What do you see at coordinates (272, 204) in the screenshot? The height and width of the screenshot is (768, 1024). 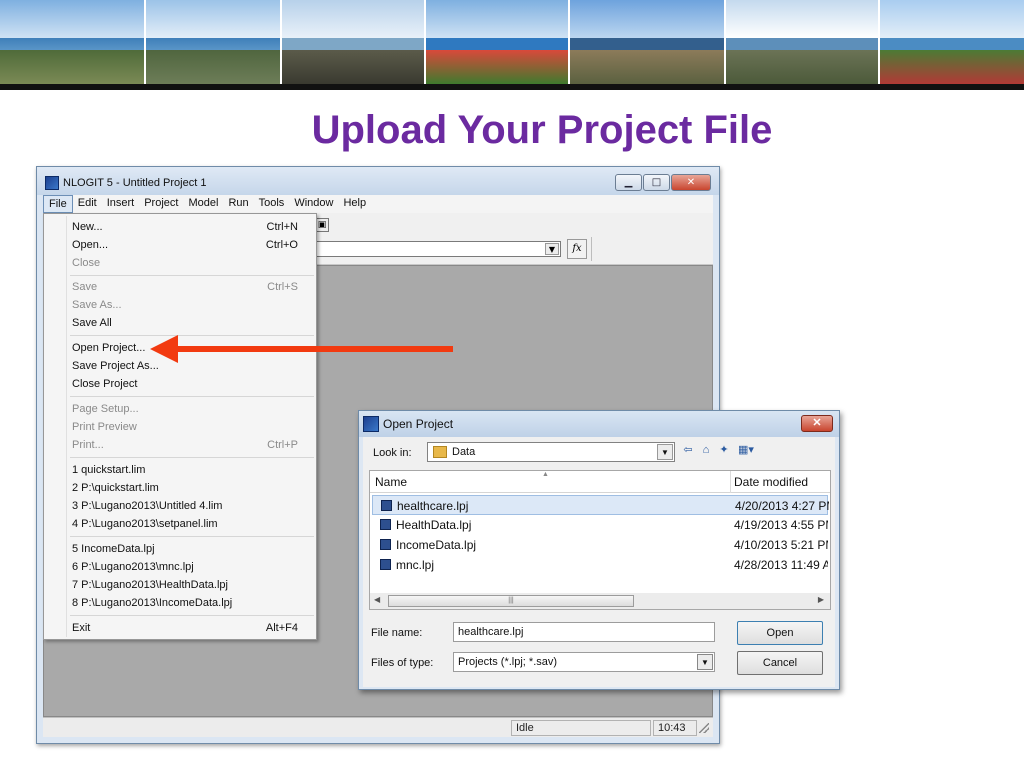 I see `menu-tools: Tools` at bounding box center [272, 204].